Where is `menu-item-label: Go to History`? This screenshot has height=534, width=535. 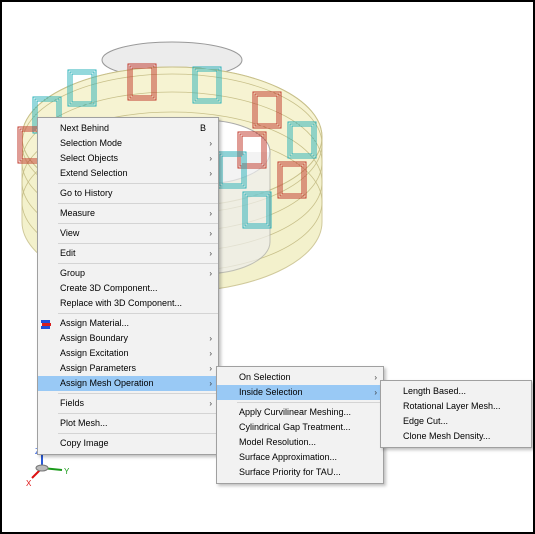
menu-item-label: Go to History is located at coordinates (86, 193).